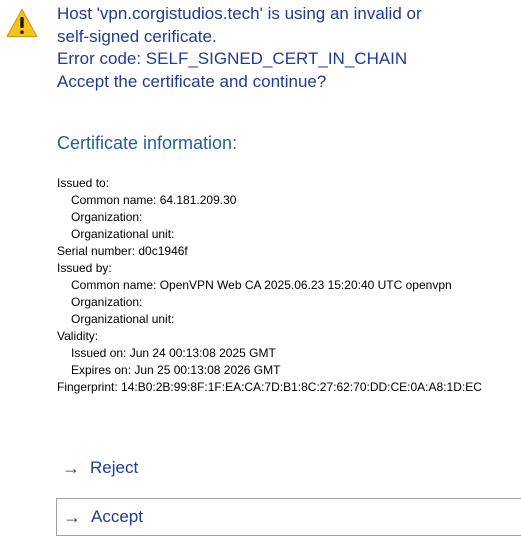 The width and height of the screenshot is (521, 537). Describe the element at coordinates (154, 200) in the screenshot. I see `issued-to-common-name: Common name: 64.181.209.30` at that location.